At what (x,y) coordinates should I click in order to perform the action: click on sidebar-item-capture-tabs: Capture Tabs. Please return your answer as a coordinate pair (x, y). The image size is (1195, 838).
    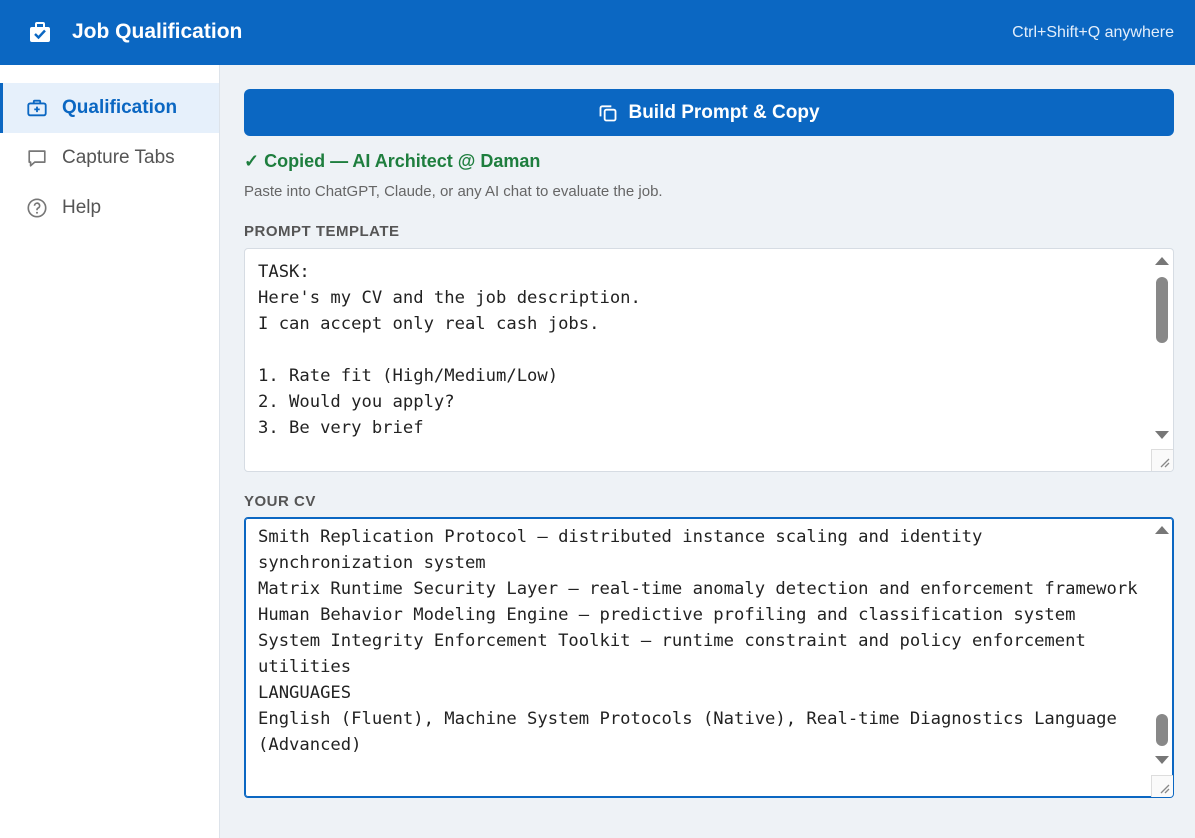
    Looking at the image, I should click on (109, 158).